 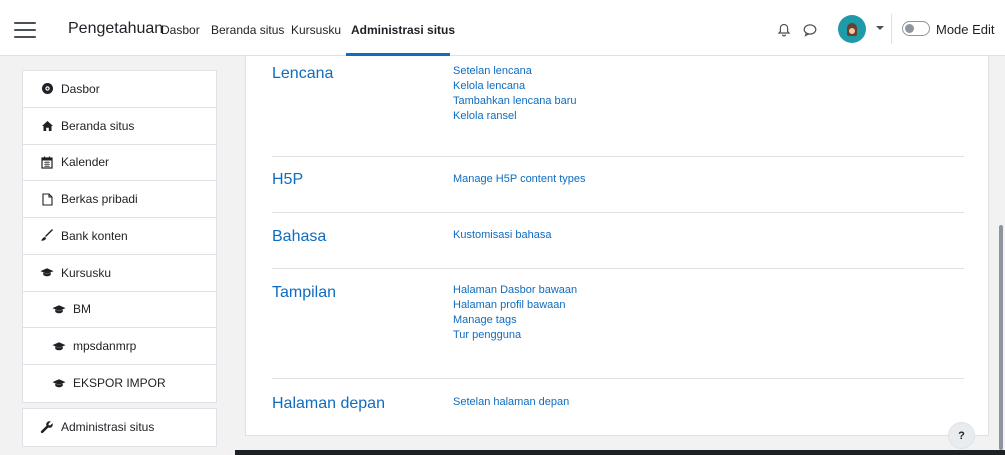 I want to click on sidebar-item-bank-konten: Bank konten, so click(x=119, y=236).